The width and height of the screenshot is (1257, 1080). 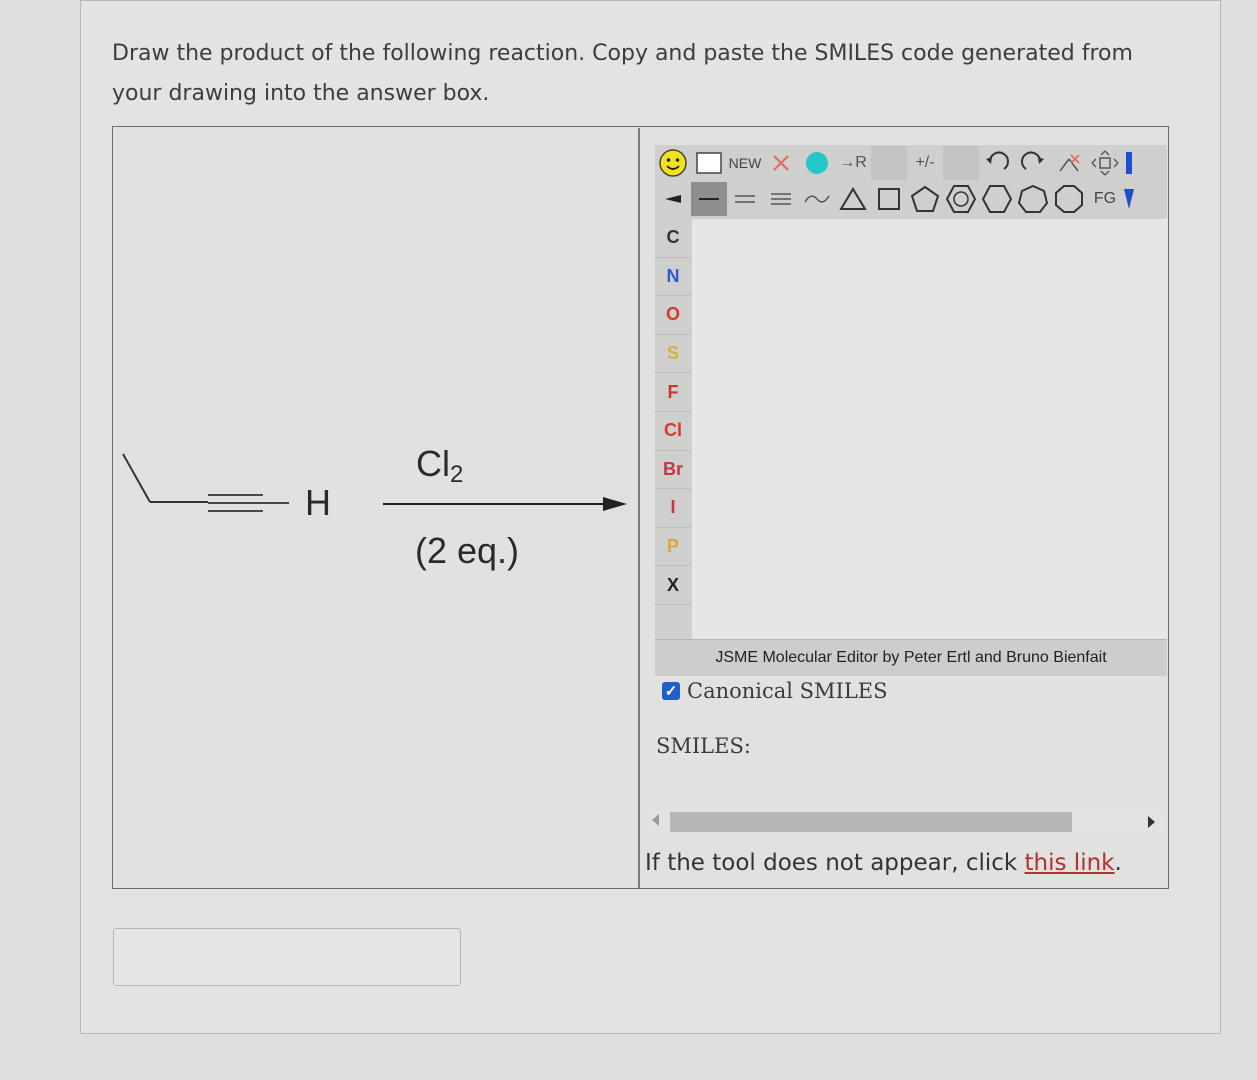 What do you see at coordinates (615, 504) in the screenshot?
I see `reaction-arrow-head` at bounding box center [615, 504].